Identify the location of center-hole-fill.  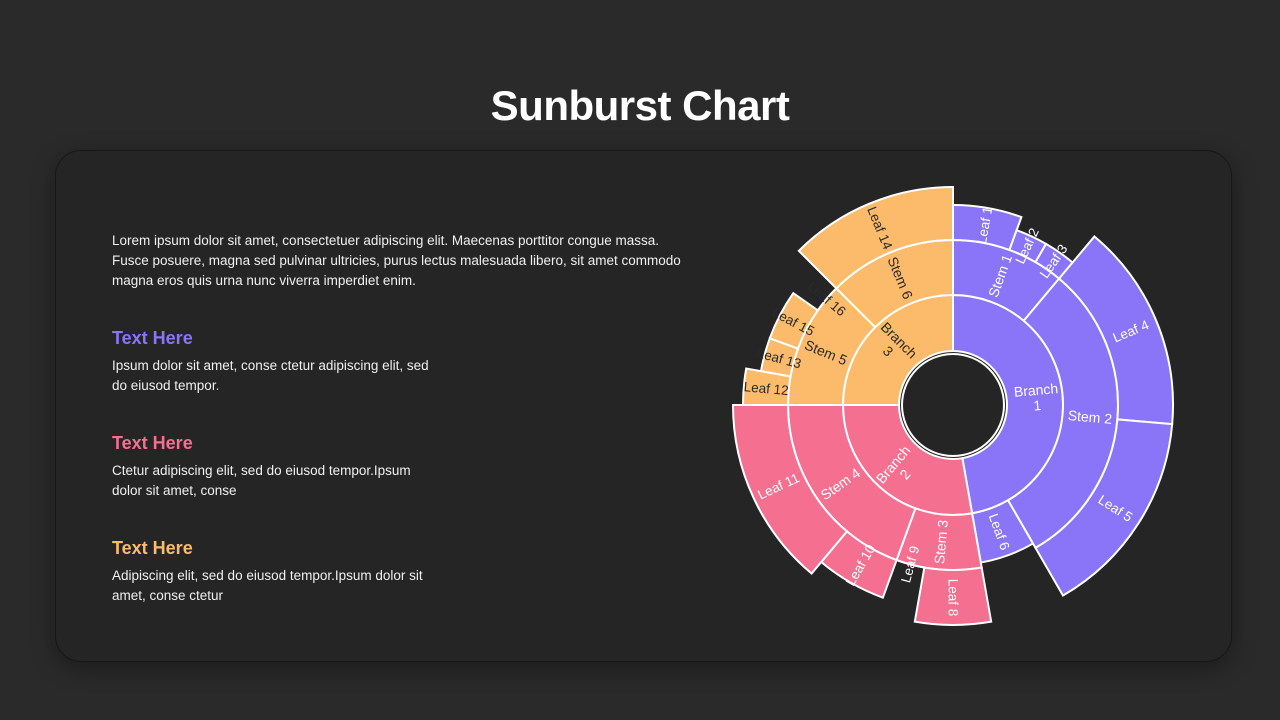
(953, 405).